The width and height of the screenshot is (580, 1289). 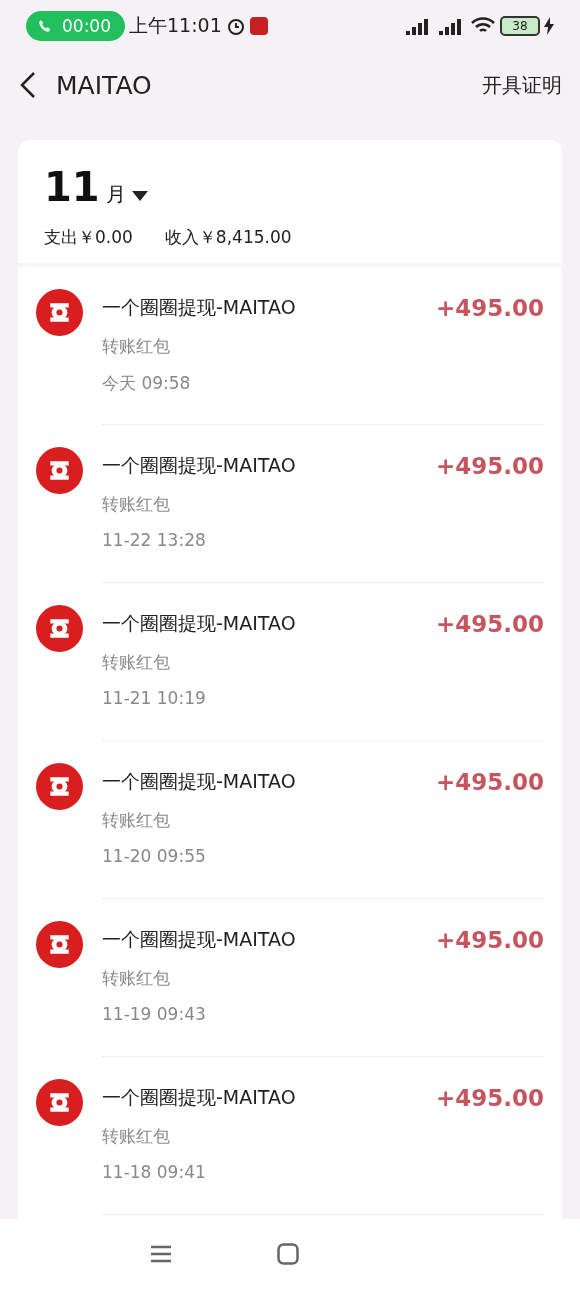 I want to click on alarm-icon, so click(x=235, y=26).